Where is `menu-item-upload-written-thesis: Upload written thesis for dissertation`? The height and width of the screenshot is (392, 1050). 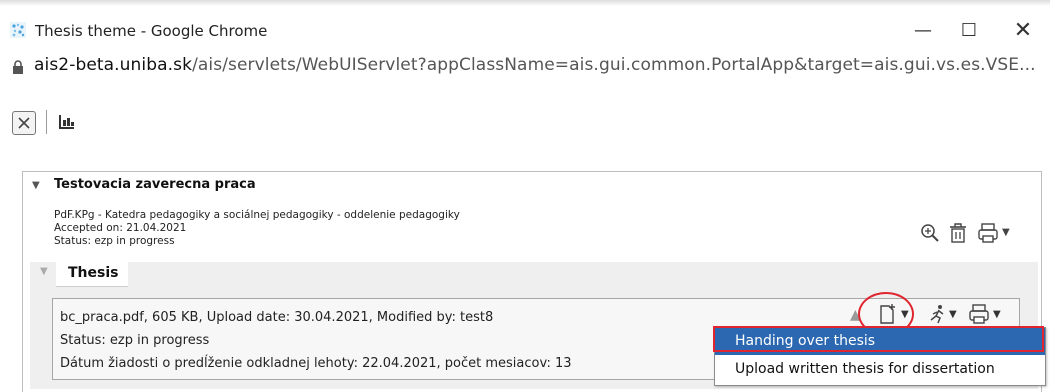 menu-item-upload-written-thesis: Upload written thesis for dissertation is located at coordinates (880, 369).